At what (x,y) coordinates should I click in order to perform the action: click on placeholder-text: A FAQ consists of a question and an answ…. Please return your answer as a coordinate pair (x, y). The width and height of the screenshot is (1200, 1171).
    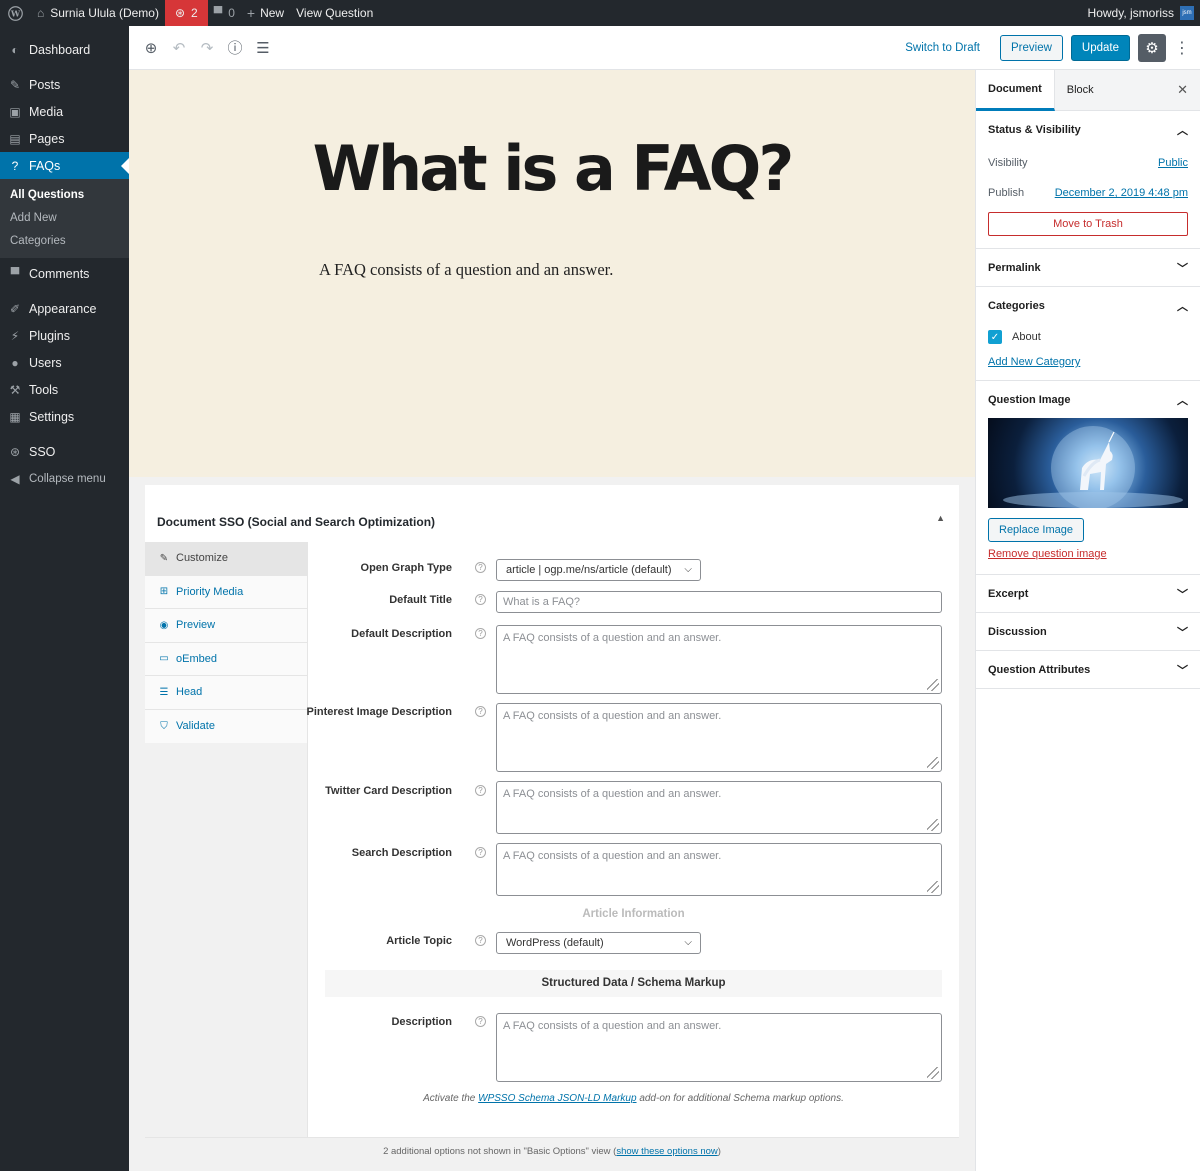
    Looking at the image, I should click on (612, 794).